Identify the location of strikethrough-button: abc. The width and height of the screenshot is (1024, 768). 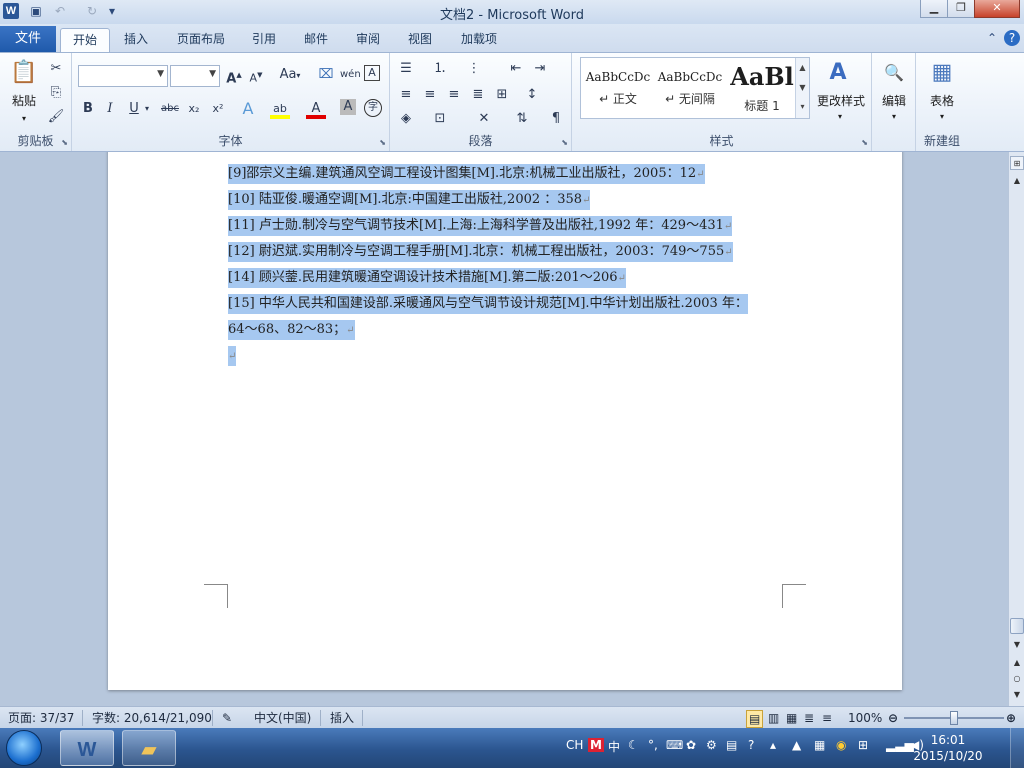
(170, 109).